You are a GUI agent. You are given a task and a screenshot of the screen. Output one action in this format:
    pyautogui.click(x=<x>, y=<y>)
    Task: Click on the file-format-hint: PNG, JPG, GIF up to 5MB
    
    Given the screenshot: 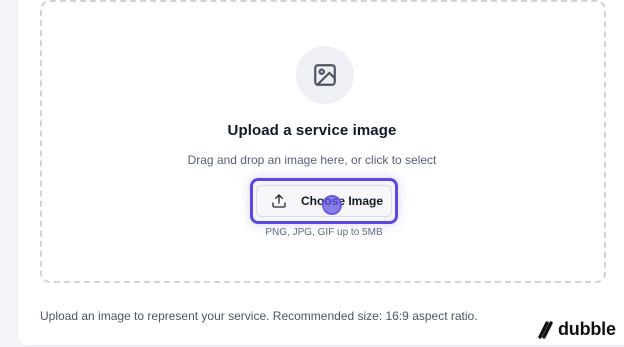 What is the action you would take?
    pyautogui.click(x=324, y=232)
    